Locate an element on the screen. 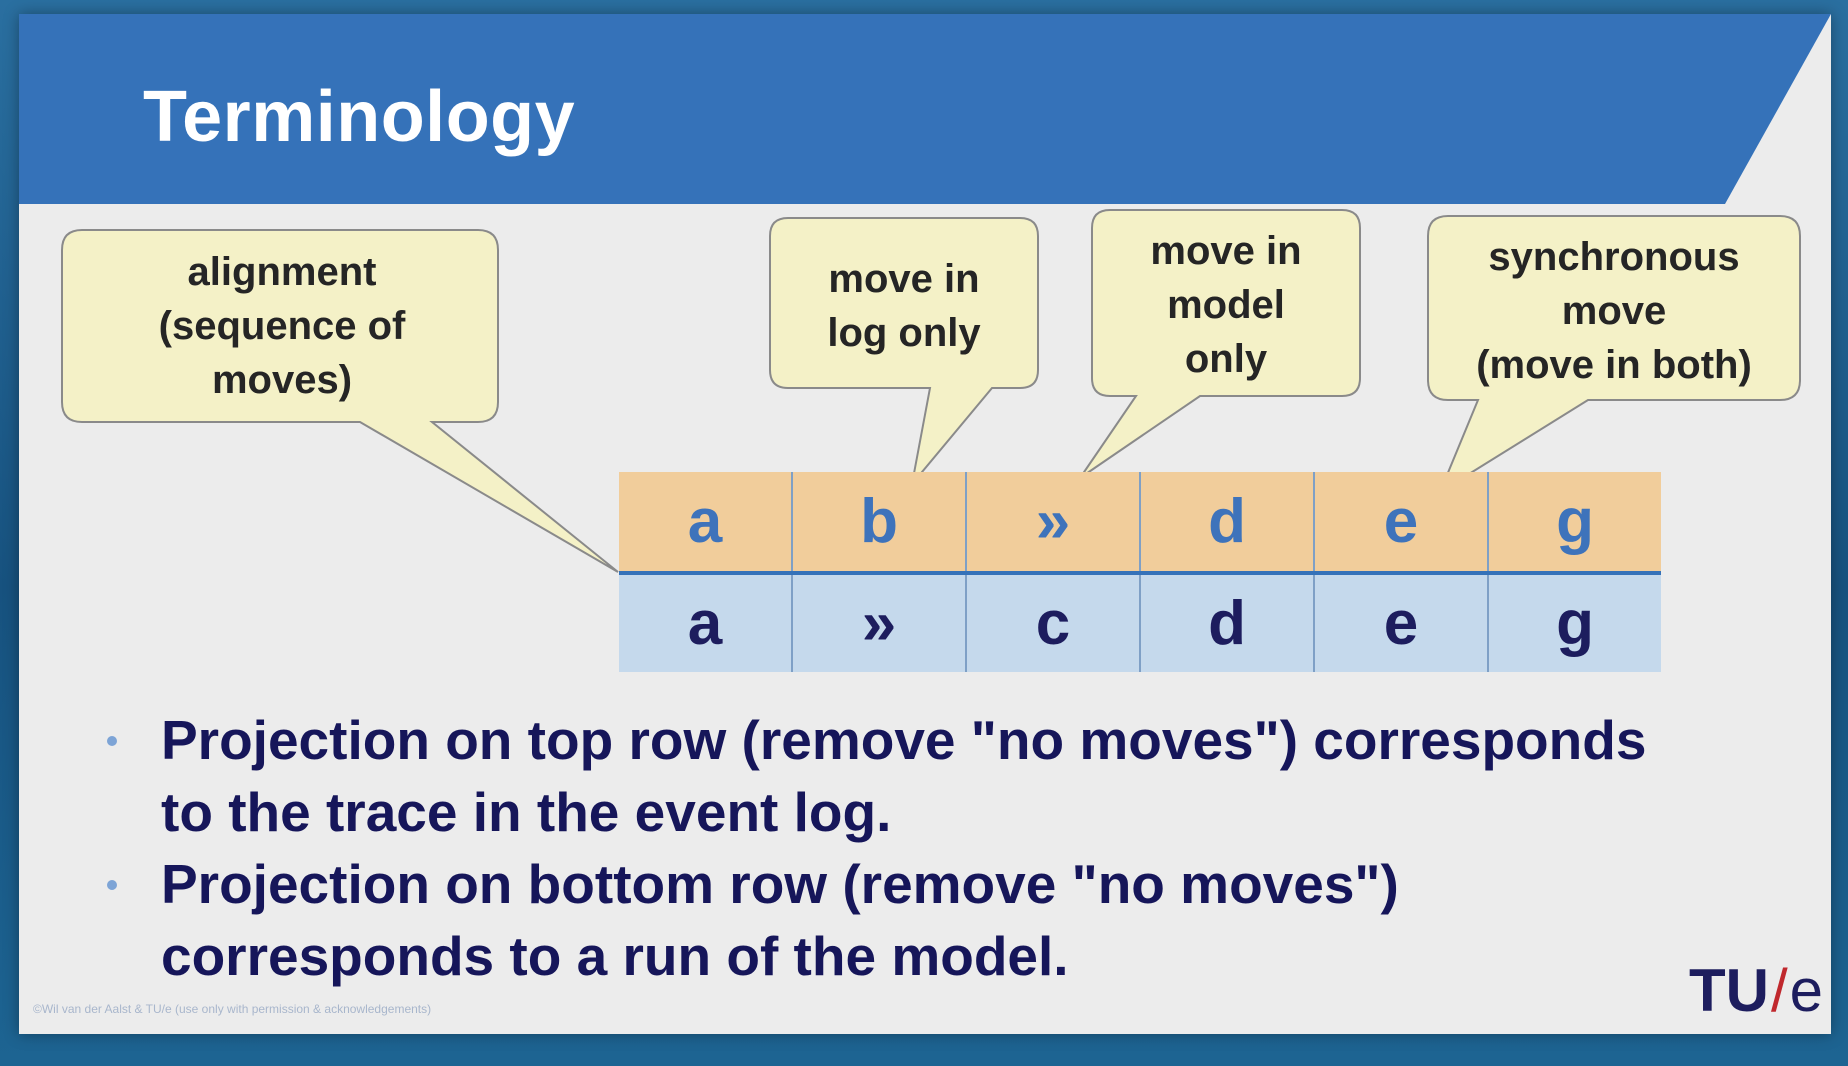  callout-synchronous-text: synchronous move (move in both) is located at coordinates (1614, 311).